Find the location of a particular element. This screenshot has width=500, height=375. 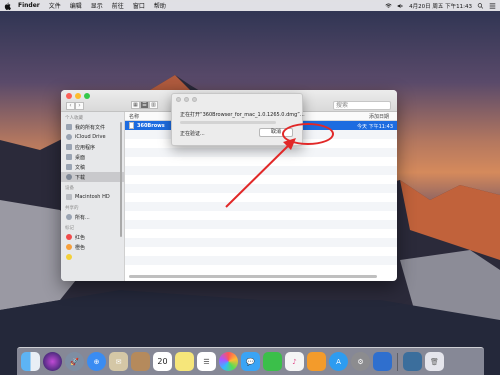

dock-separator is located at coordinates (397, 361).